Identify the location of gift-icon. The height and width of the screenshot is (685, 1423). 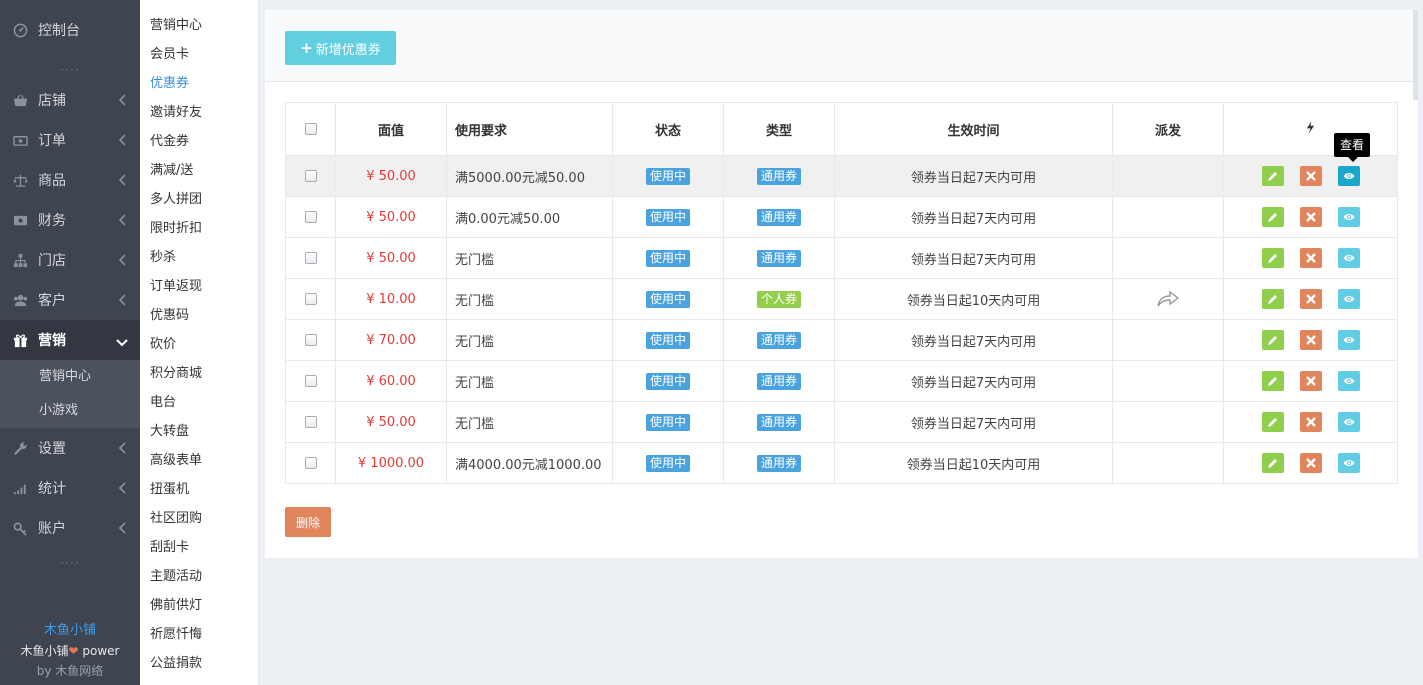
(20, 340).